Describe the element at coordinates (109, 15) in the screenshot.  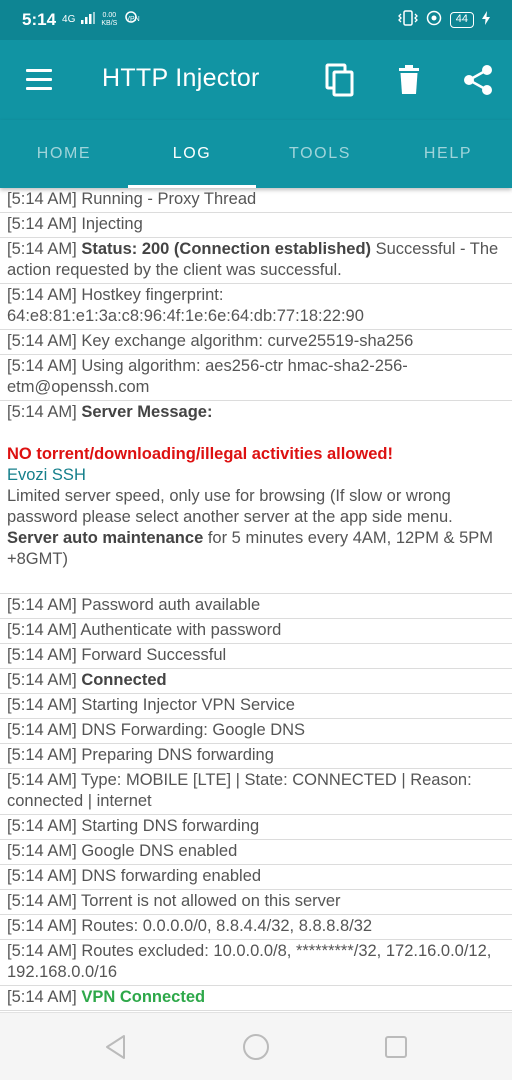
I see `net-speed-value: 0.00` at that location.